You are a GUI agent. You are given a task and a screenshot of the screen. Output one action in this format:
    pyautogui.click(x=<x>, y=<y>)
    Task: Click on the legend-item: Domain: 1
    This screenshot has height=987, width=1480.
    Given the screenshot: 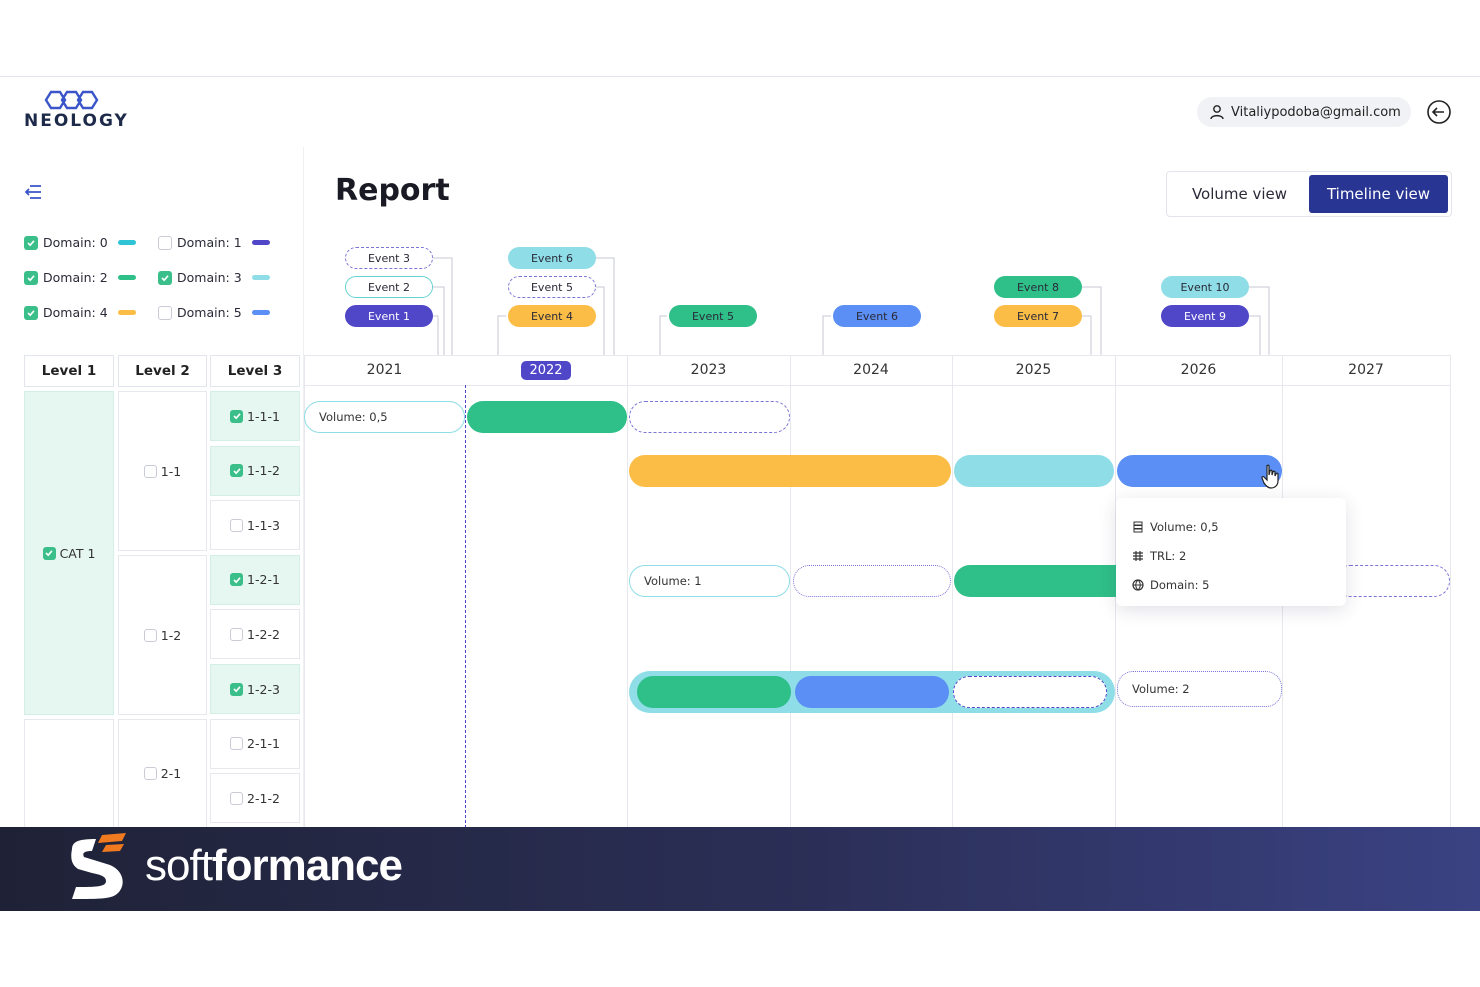 What is the action you would take?
    pyautogui.click(x=214, y=242)
    